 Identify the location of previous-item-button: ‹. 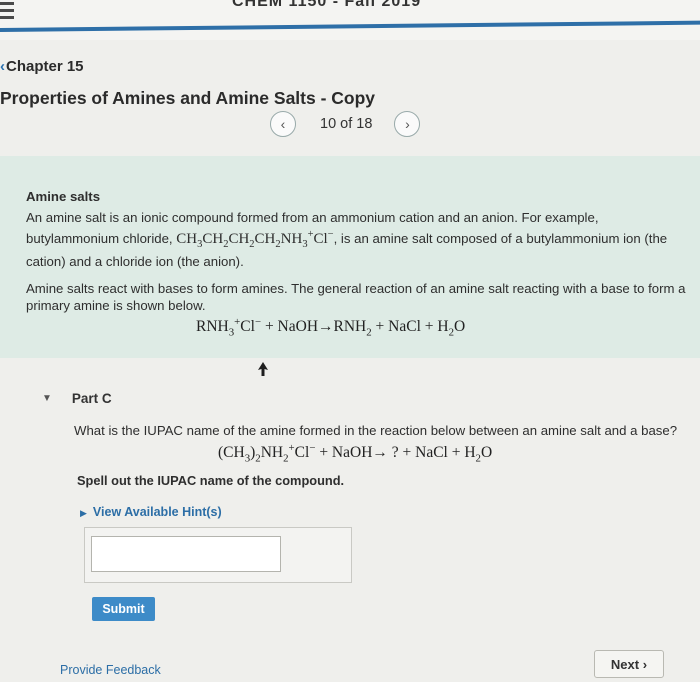
(283, 124).